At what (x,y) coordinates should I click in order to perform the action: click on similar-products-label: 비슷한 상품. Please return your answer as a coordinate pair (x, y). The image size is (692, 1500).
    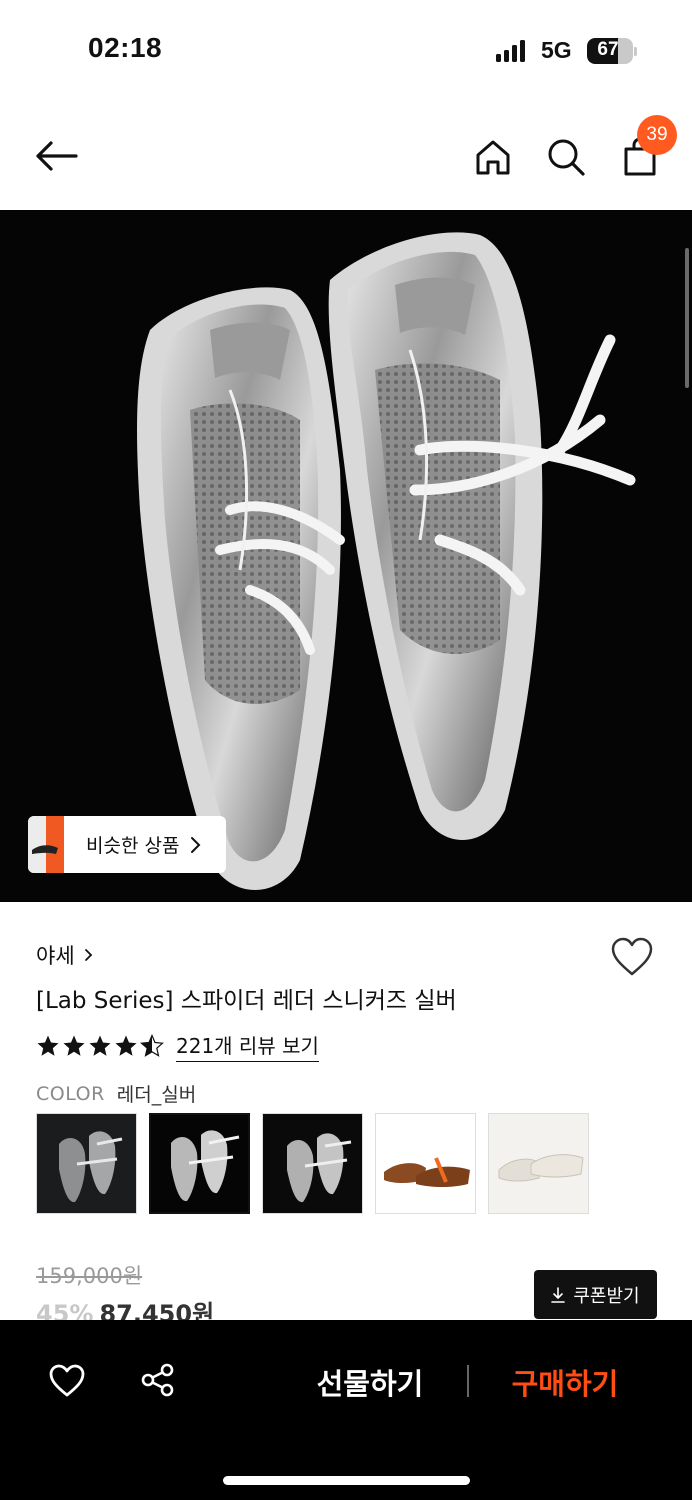
    Looking at the image, I should click on (133, 846).